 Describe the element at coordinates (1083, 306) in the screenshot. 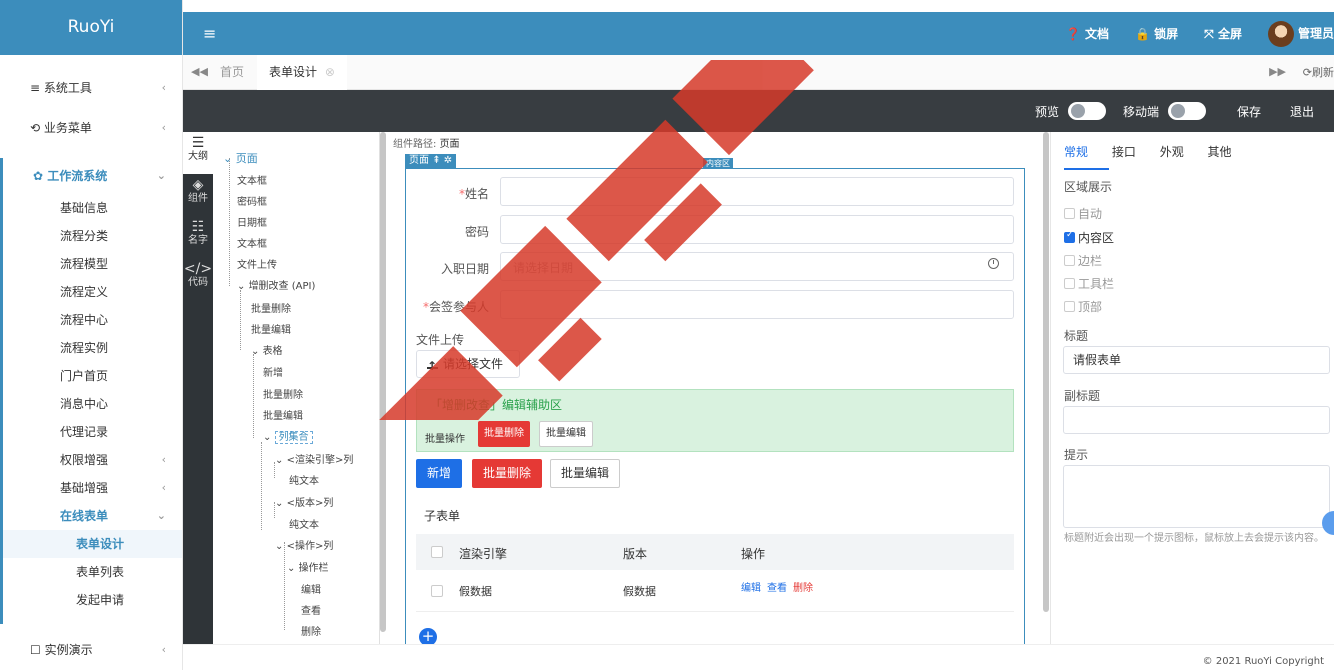

I see `region-option: 顶部` at that location.